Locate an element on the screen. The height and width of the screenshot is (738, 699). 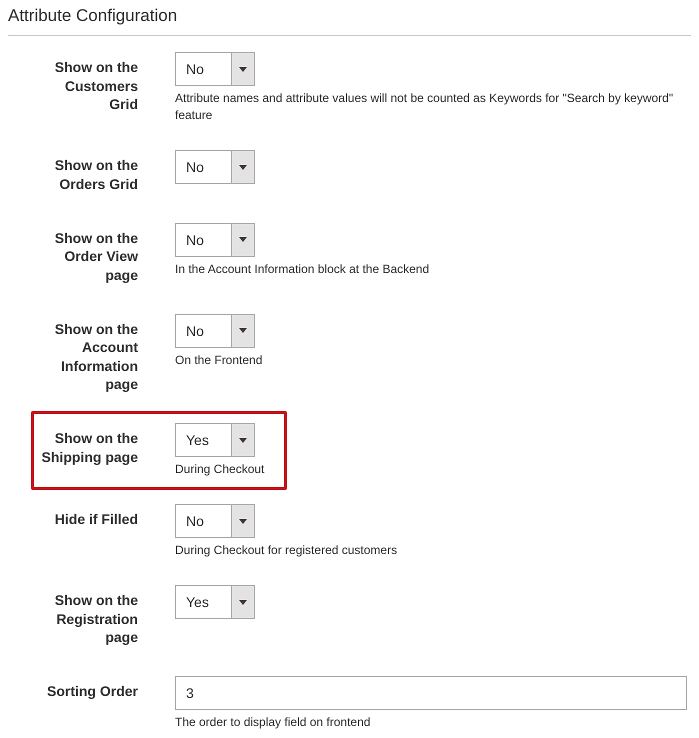
field-label: Hide if Filled is located at coordinates (96, 519).